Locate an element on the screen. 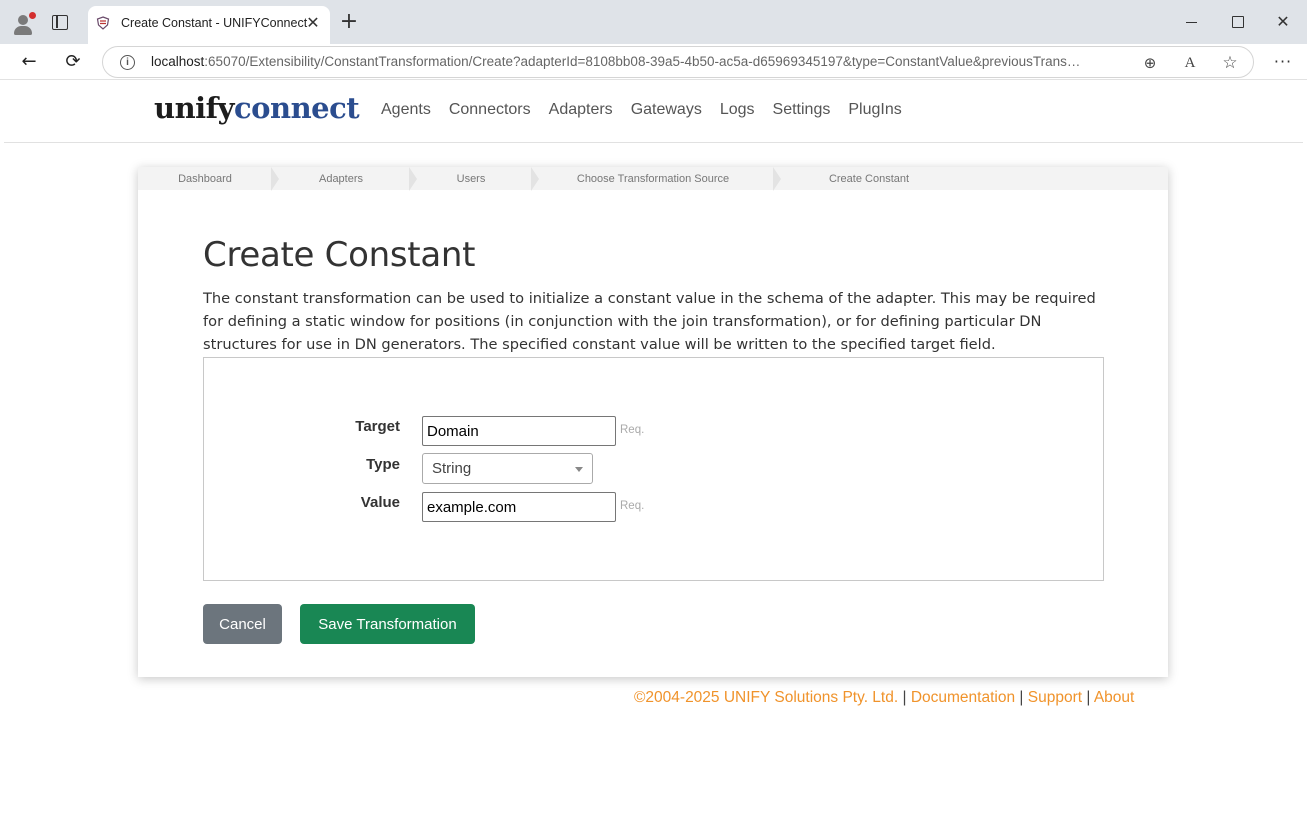 Image resolution: width=1307 pixels, height=825 pixels. url-host: localhost is located at coordinates (178, 61).